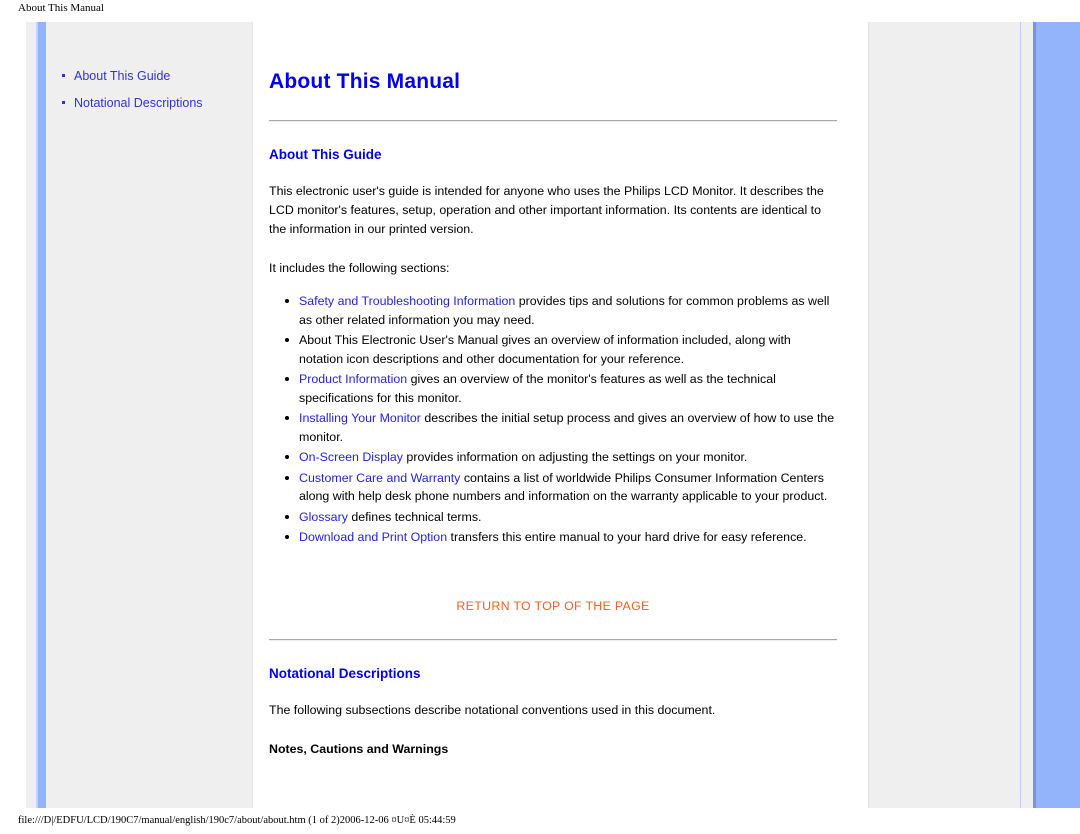 The width and height of the screenshot is (1080, 834). Describe the element at coordinates (325, 154) in the screenshot. I see `section-heading-about-this-guide: About This Guide` at that location.